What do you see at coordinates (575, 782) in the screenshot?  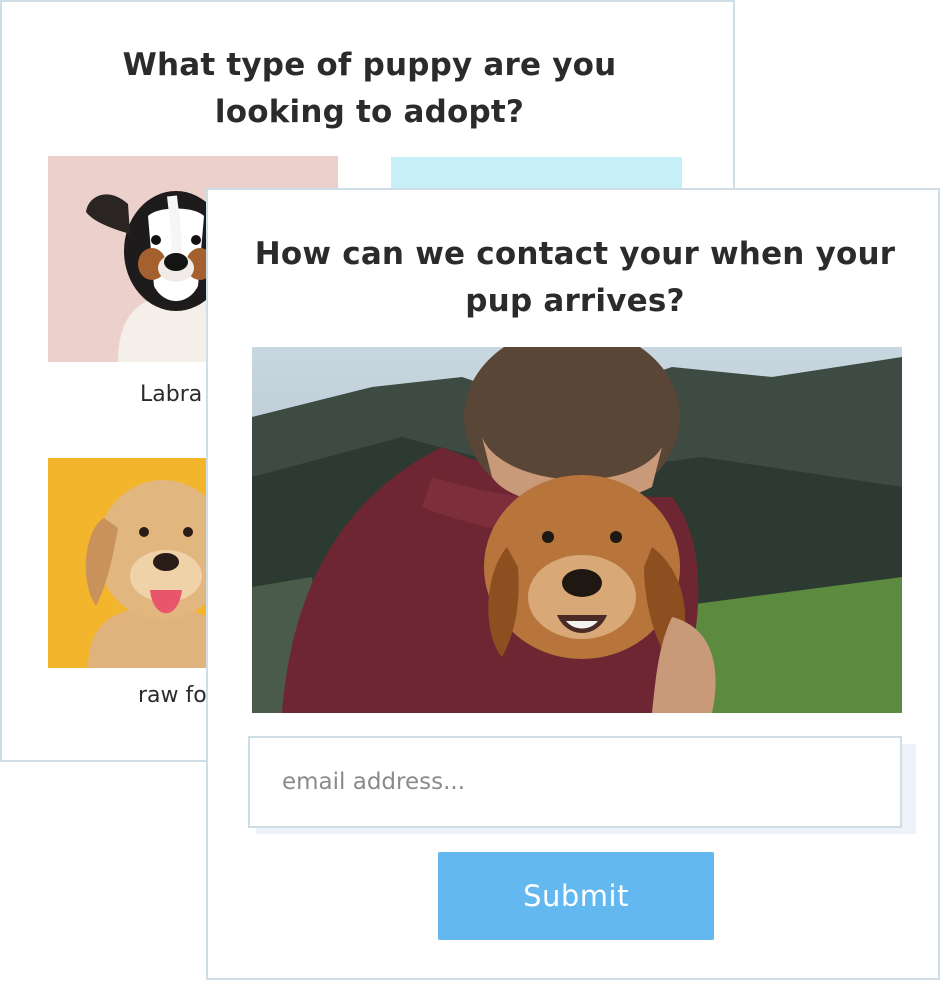 I see `email-field` at bounding box center [575, 782].